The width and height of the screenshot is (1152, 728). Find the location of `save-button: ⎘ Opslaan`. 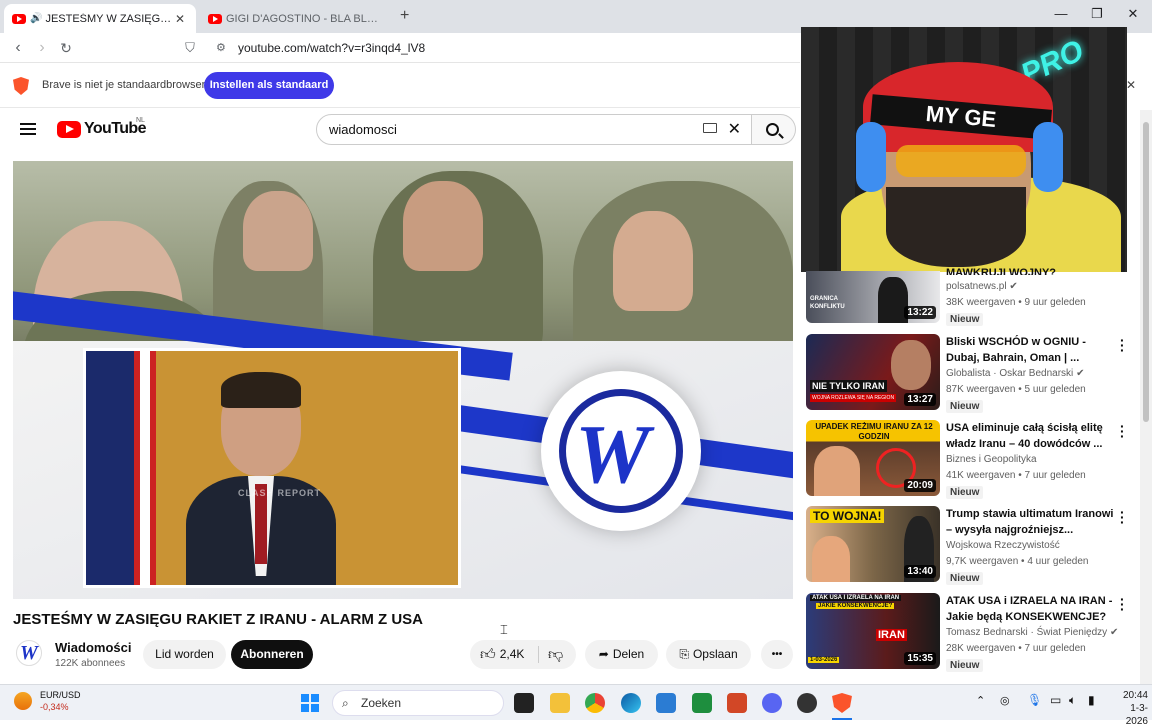

save-button: ⎘ Opslaan is located at coordinates (708, 654).